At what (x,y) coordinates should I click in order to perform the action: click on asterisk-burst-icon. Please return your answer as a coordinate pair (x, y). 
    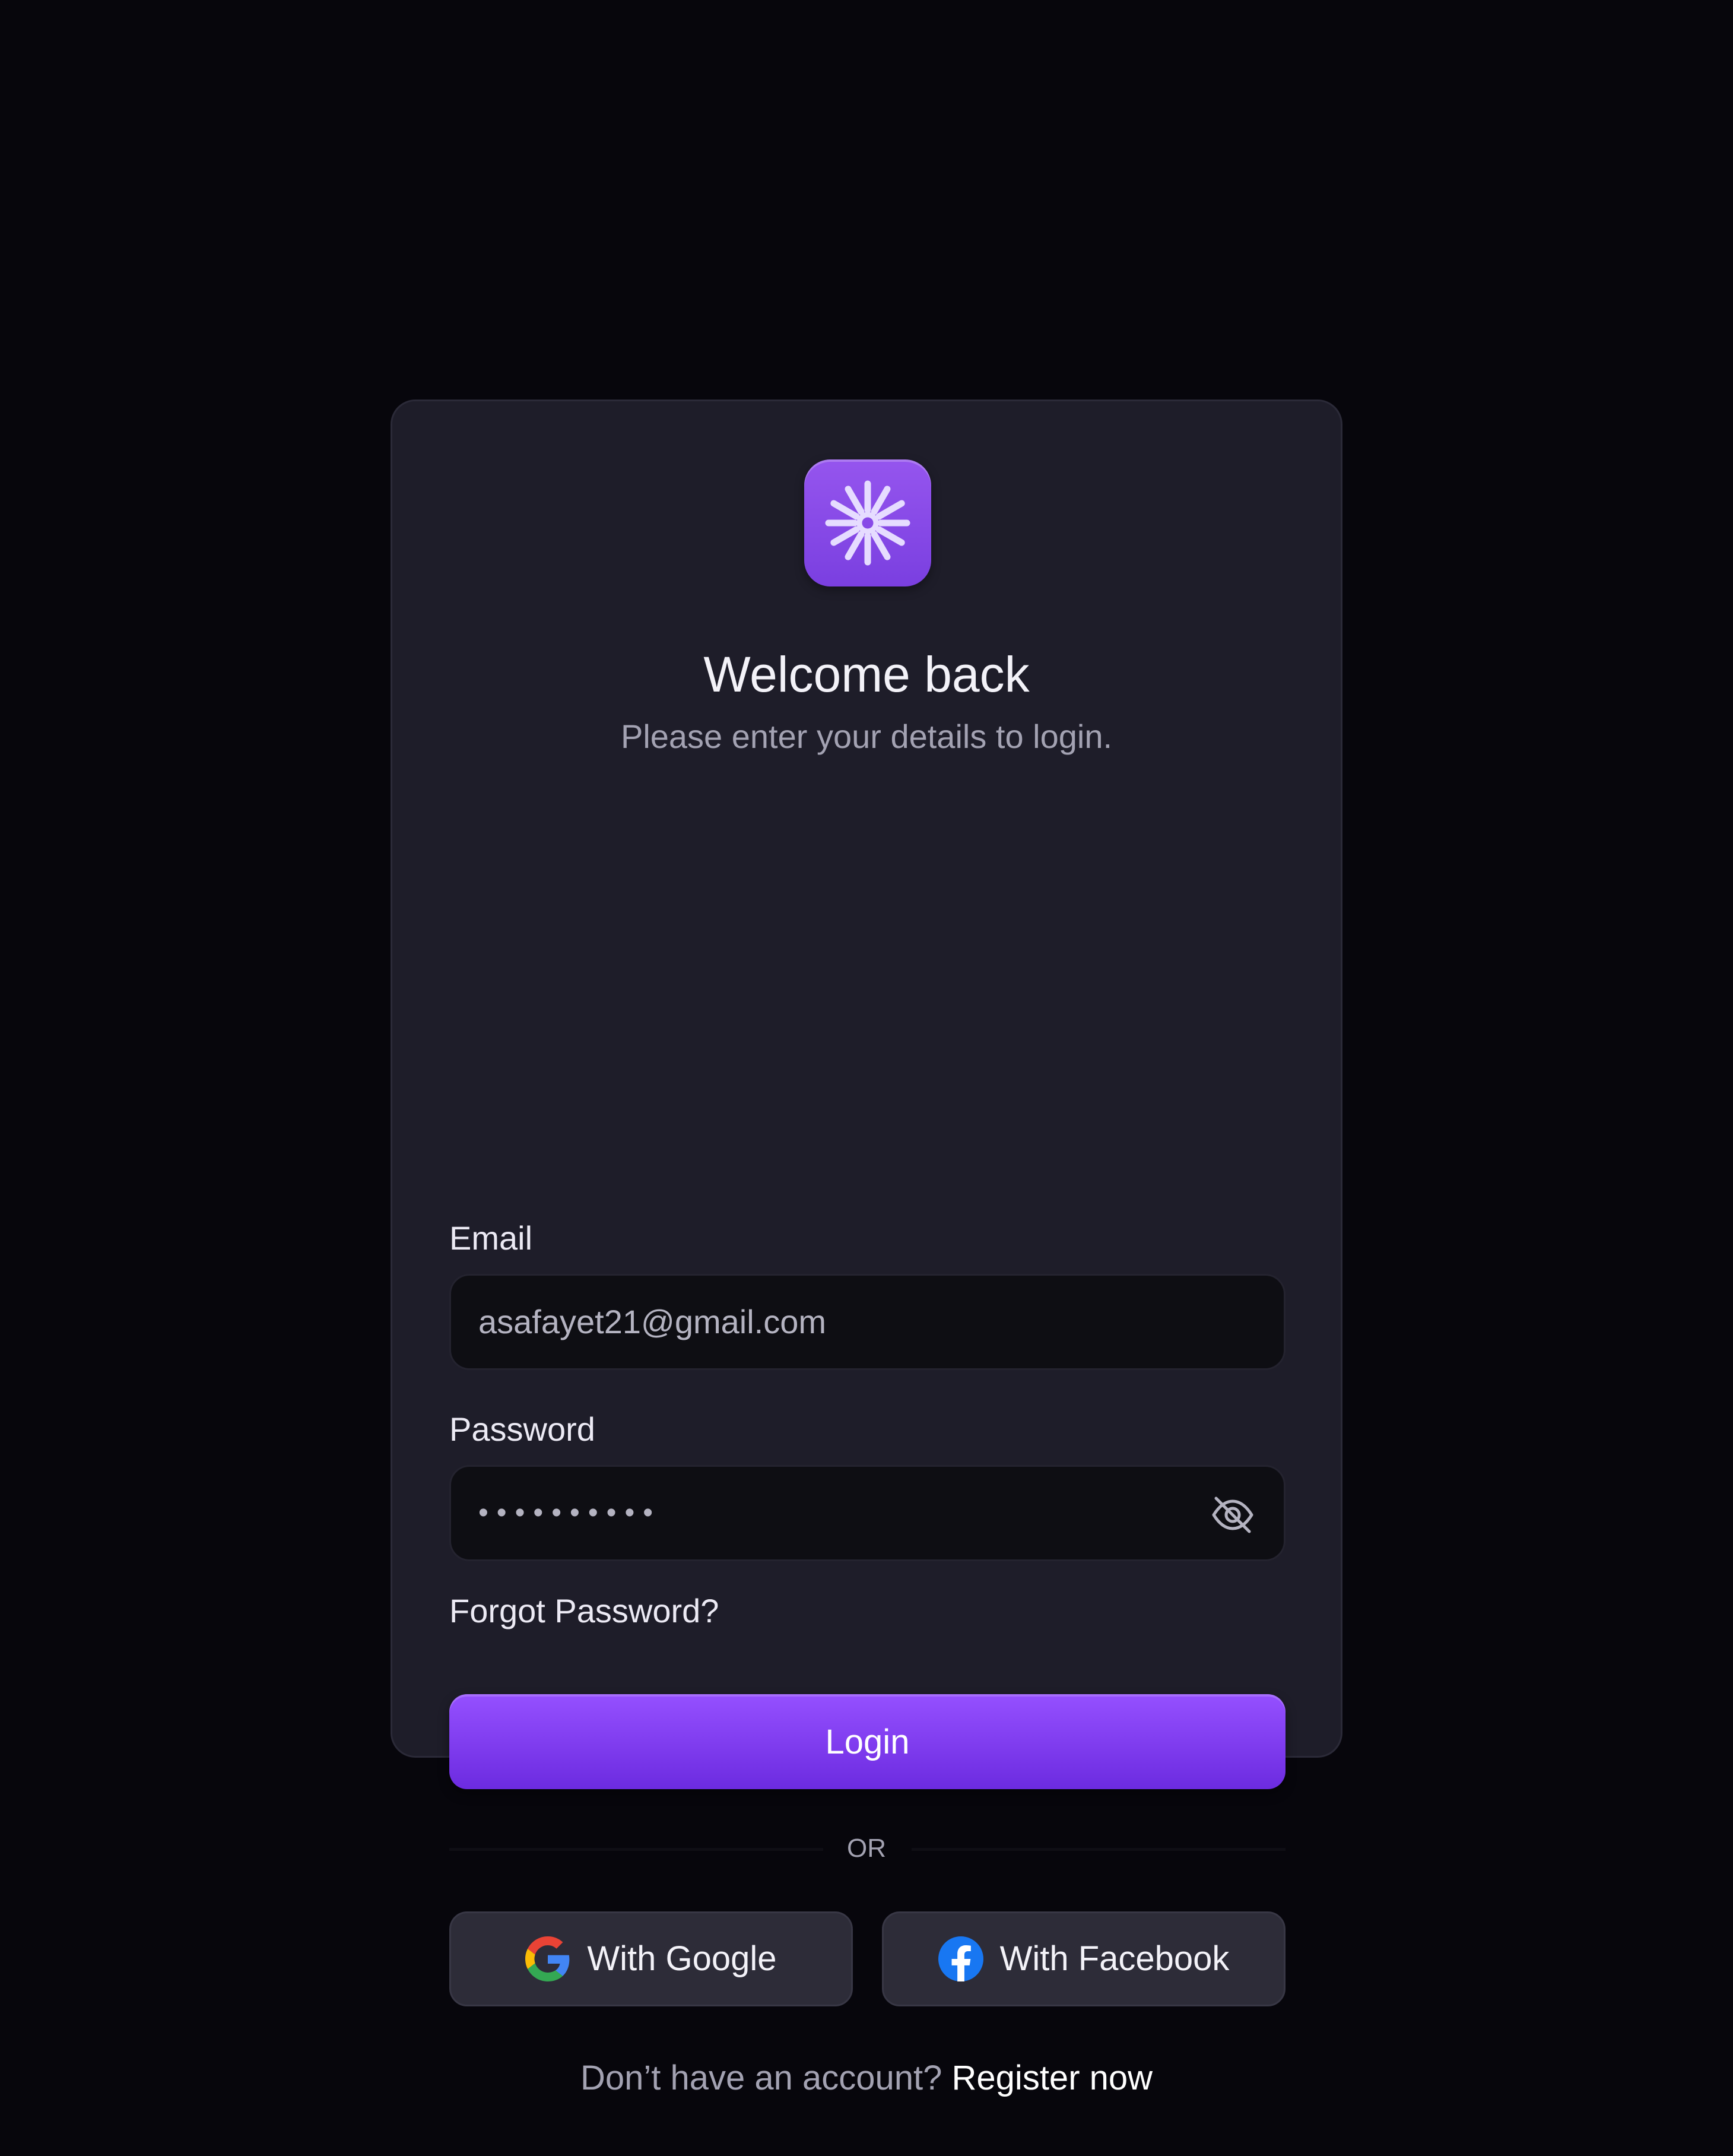
    Looking at the image, I should click on (867, 523).